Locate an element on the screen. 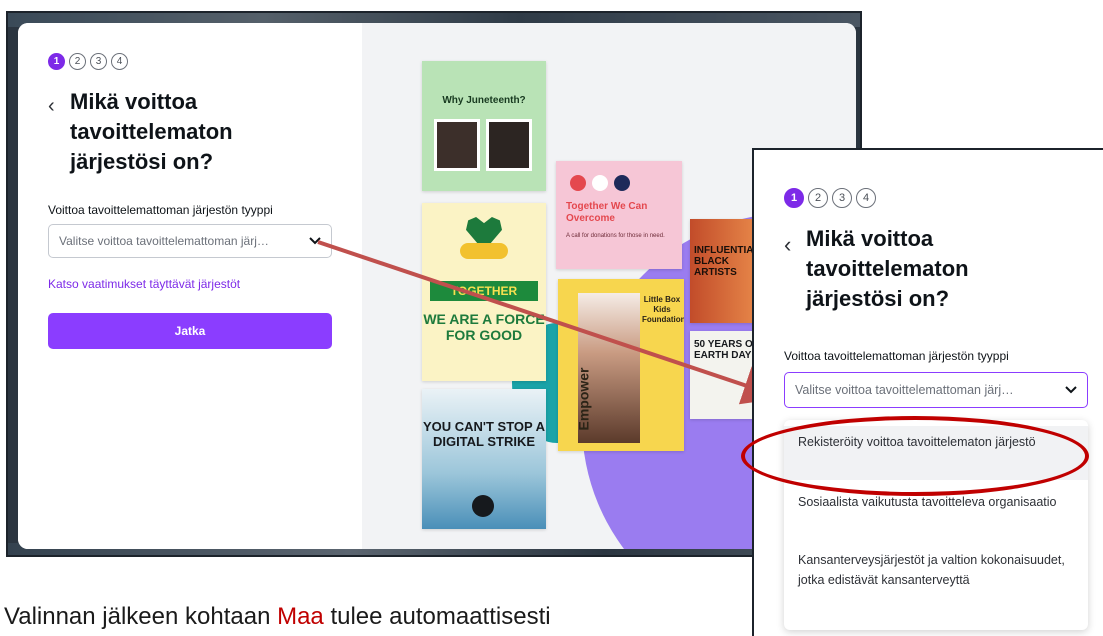 This screenshot has width=1103, height=636. poster-little-box: Little Box Kids Foundation Empower is located at coordinates (621, 365).